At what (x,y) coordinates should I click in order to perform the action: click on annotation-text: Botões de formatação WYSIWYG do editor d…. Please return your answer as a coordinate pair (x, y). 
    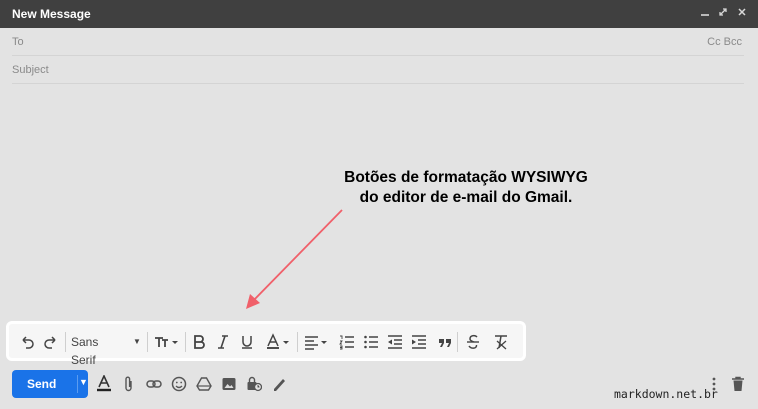
    Looking at the image, I should click on (466, 188).